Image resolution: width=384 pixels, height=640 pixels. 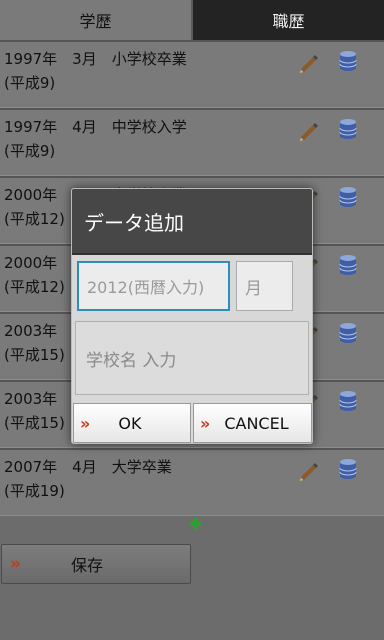 I want to click on month-input: 月, so click(x=264, y=286).